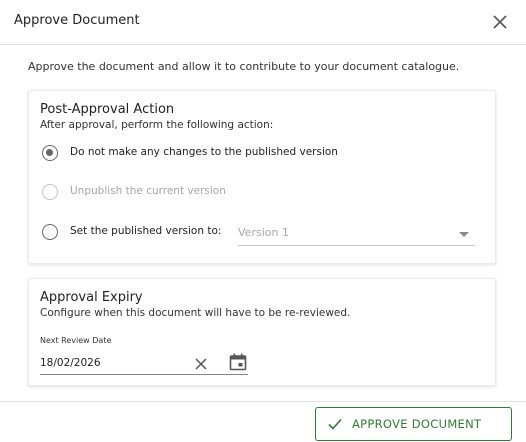 This screenshot has width=526, height=442. I want to click on footer-divider, so click(263, 401).